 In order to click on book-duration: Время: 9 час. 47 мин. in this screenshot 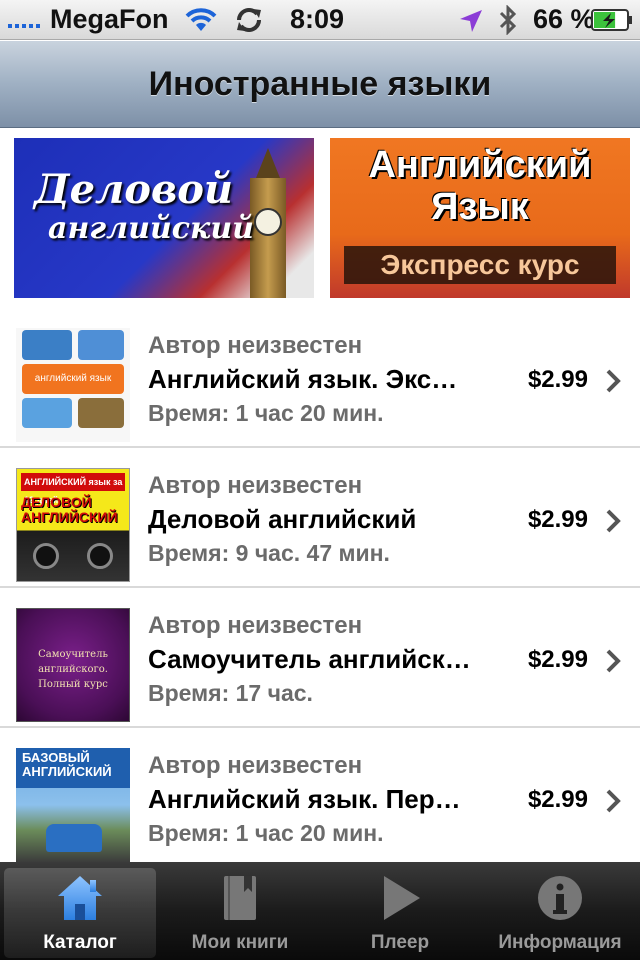, I will do `click(269, 553)`.